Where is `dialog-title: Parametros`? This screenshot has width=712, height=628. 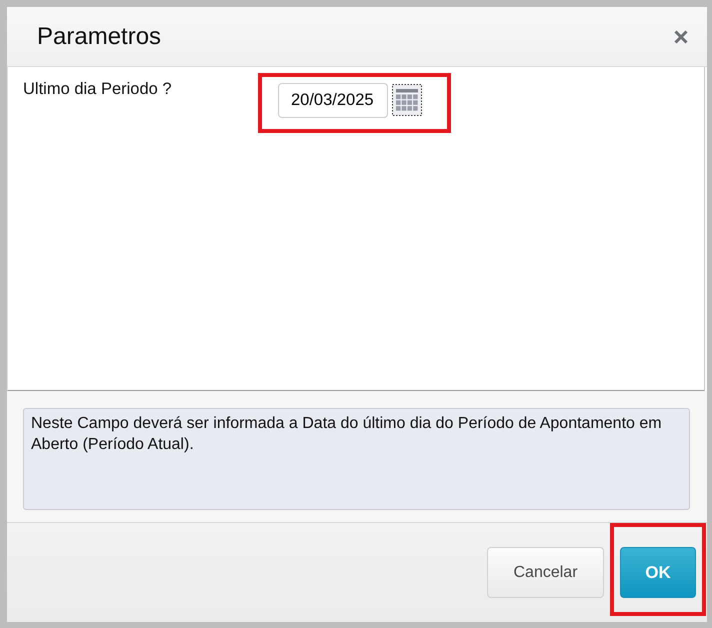 dialog-title: Parametros is located at coordinates (99, 36).